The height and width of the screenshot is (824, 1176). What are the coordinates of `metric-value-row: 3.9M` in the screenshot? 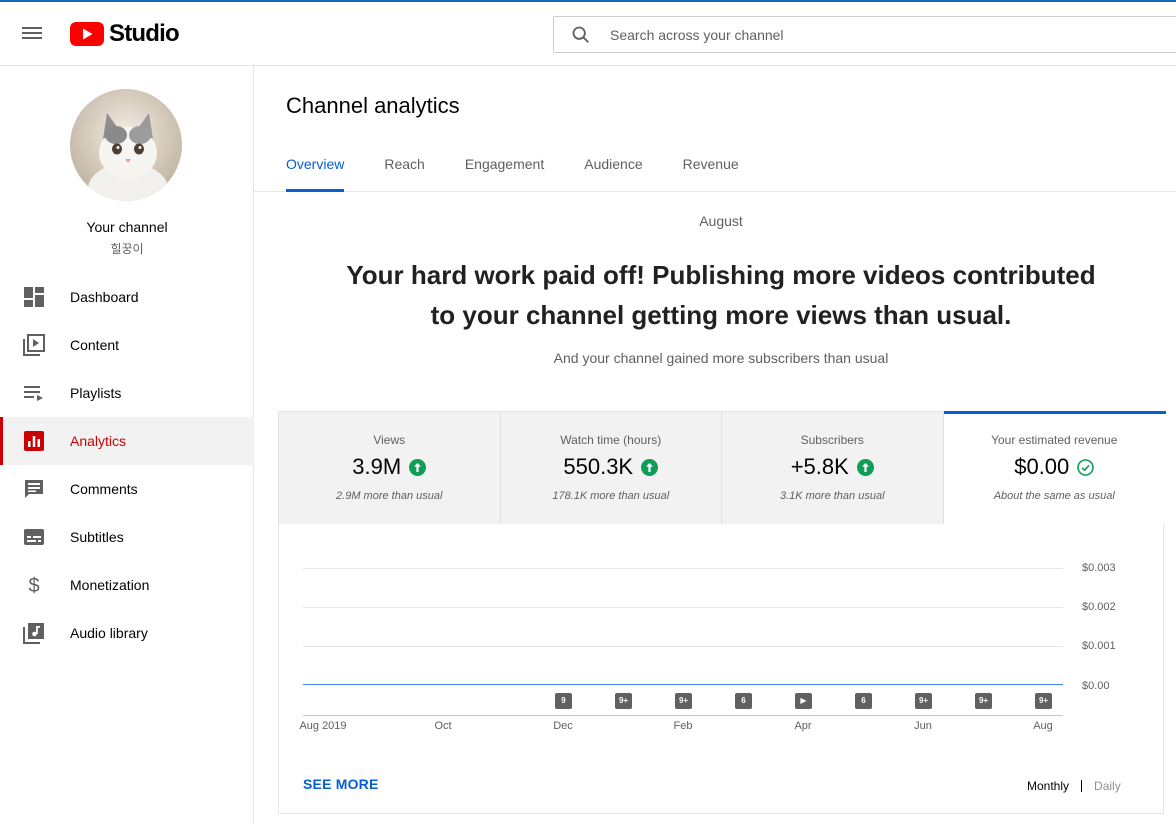 It's located at (389, 467).